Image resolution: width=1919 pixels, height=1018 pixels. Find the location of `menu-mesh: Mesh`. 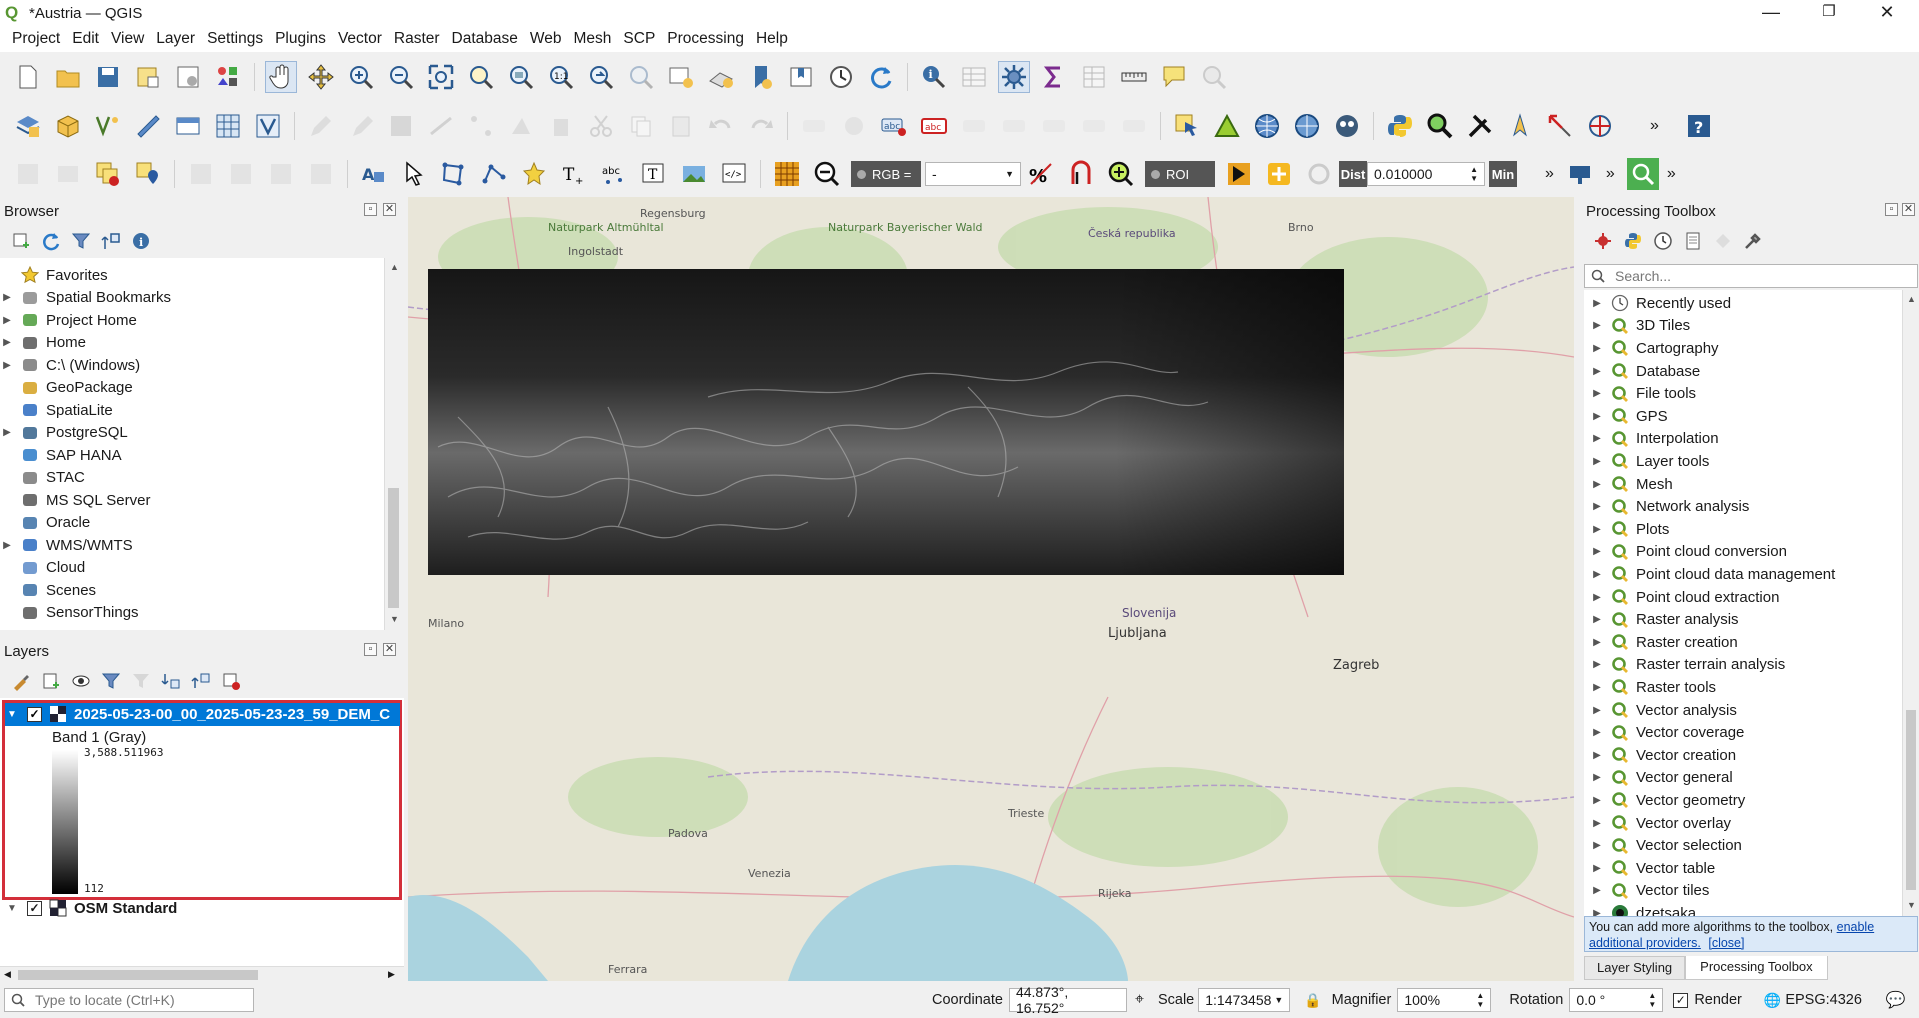

menu-mesh: Mesh is located at coordinates (593, 39).